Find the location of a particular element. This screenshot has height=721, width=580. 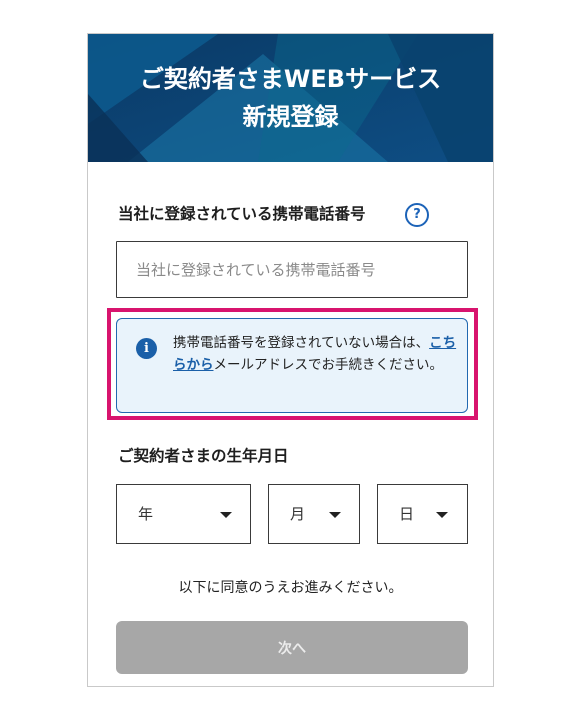

birth-day-select: 日 is located at coordinates (422, 514).